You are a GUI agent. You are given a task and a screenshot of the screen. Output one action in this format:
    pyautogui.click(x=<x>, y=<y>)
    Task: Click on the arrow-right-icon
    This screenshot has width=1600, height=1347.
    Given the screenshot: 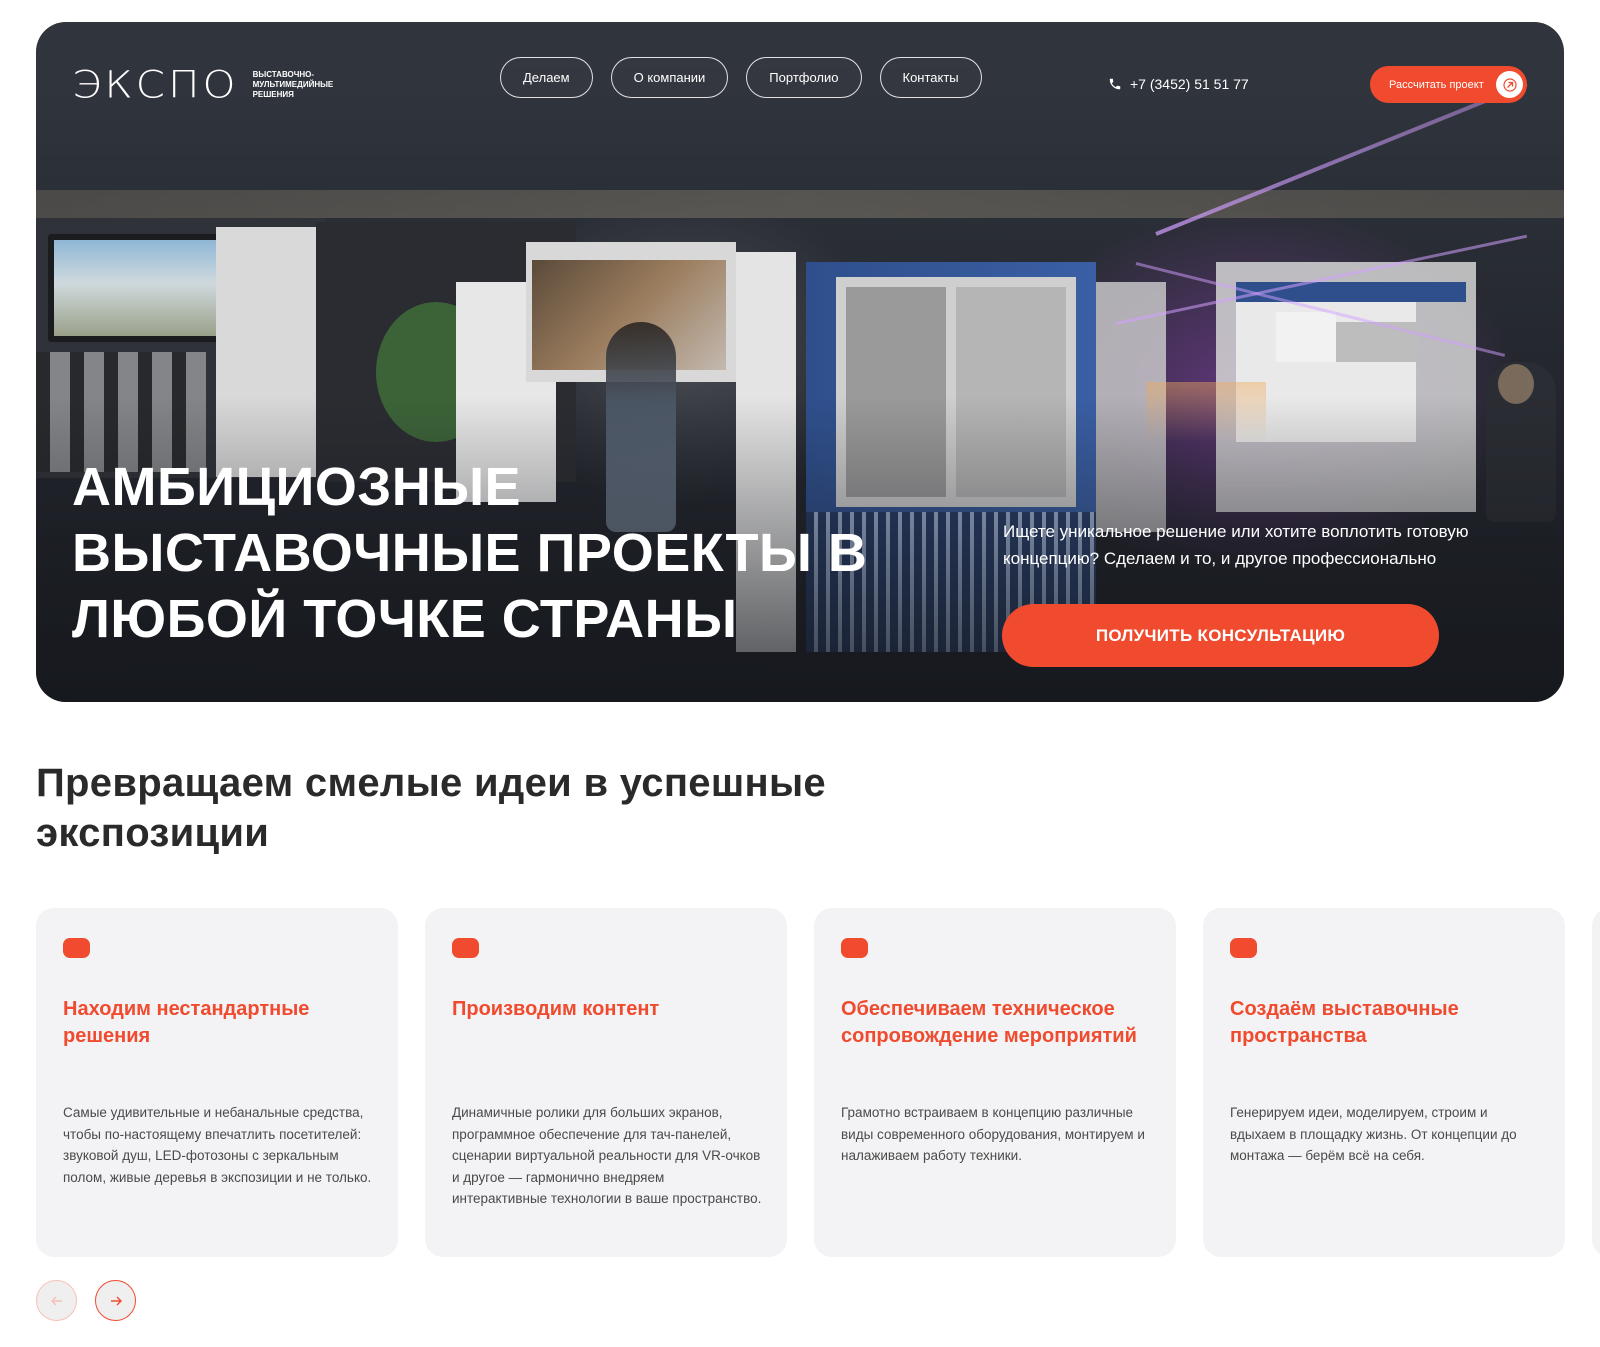 What is the action you would take?
    pyautogui.click(x=116, y=1300)
    